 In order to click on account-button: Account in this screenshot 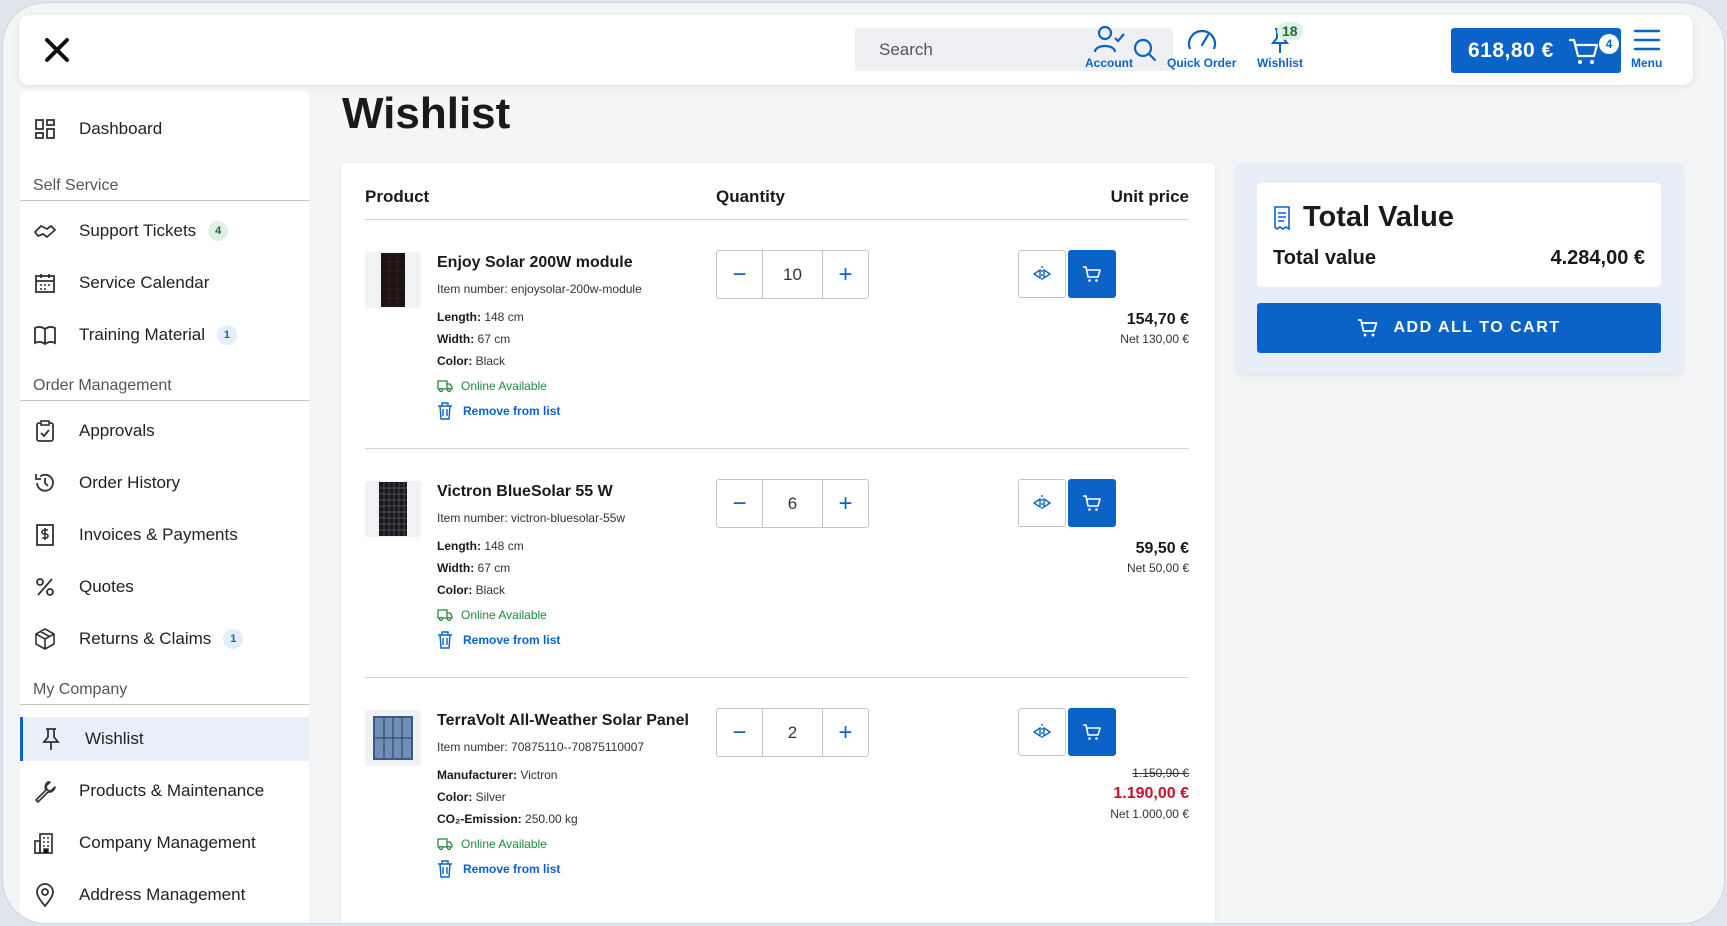, I will do `click(1109, 47)`.